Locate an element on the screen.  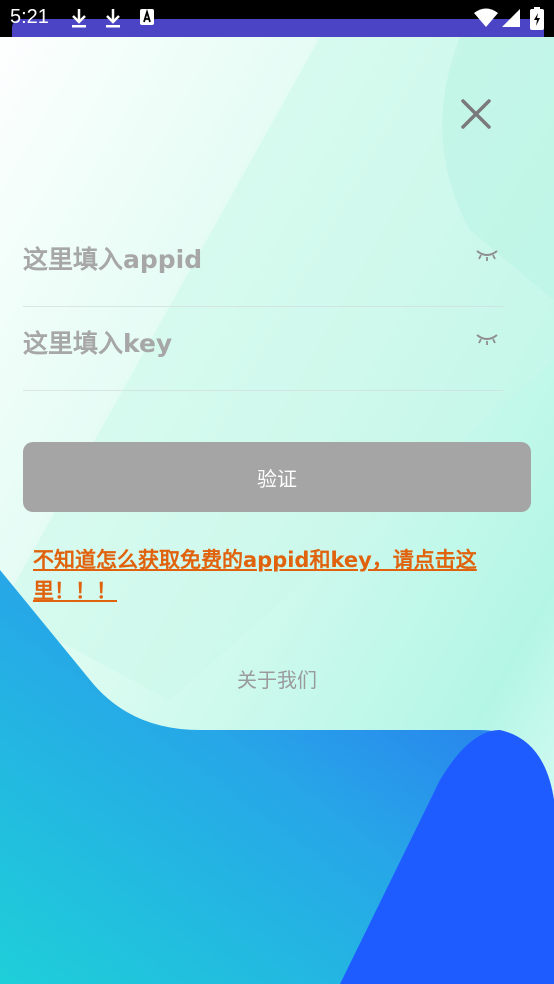
about-us-link: 关于我们 is located at coordinates (277, 678).